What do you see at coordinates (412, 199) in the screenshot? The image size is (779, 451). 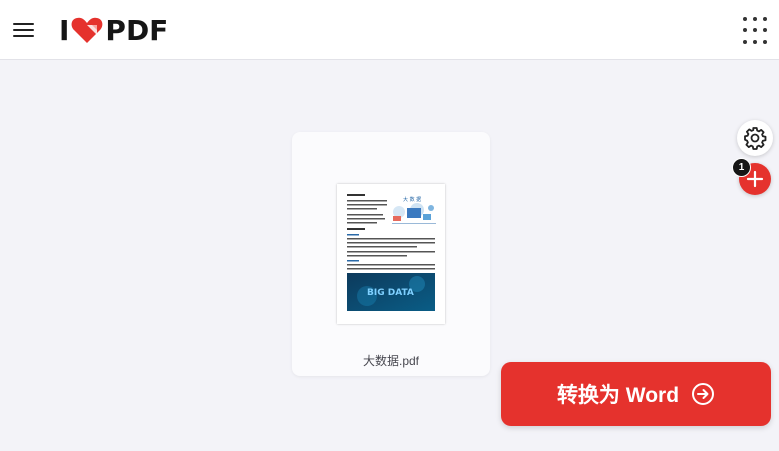 I see `thumbnail-heading: 大 数 据` at bounding box center [412, 199].